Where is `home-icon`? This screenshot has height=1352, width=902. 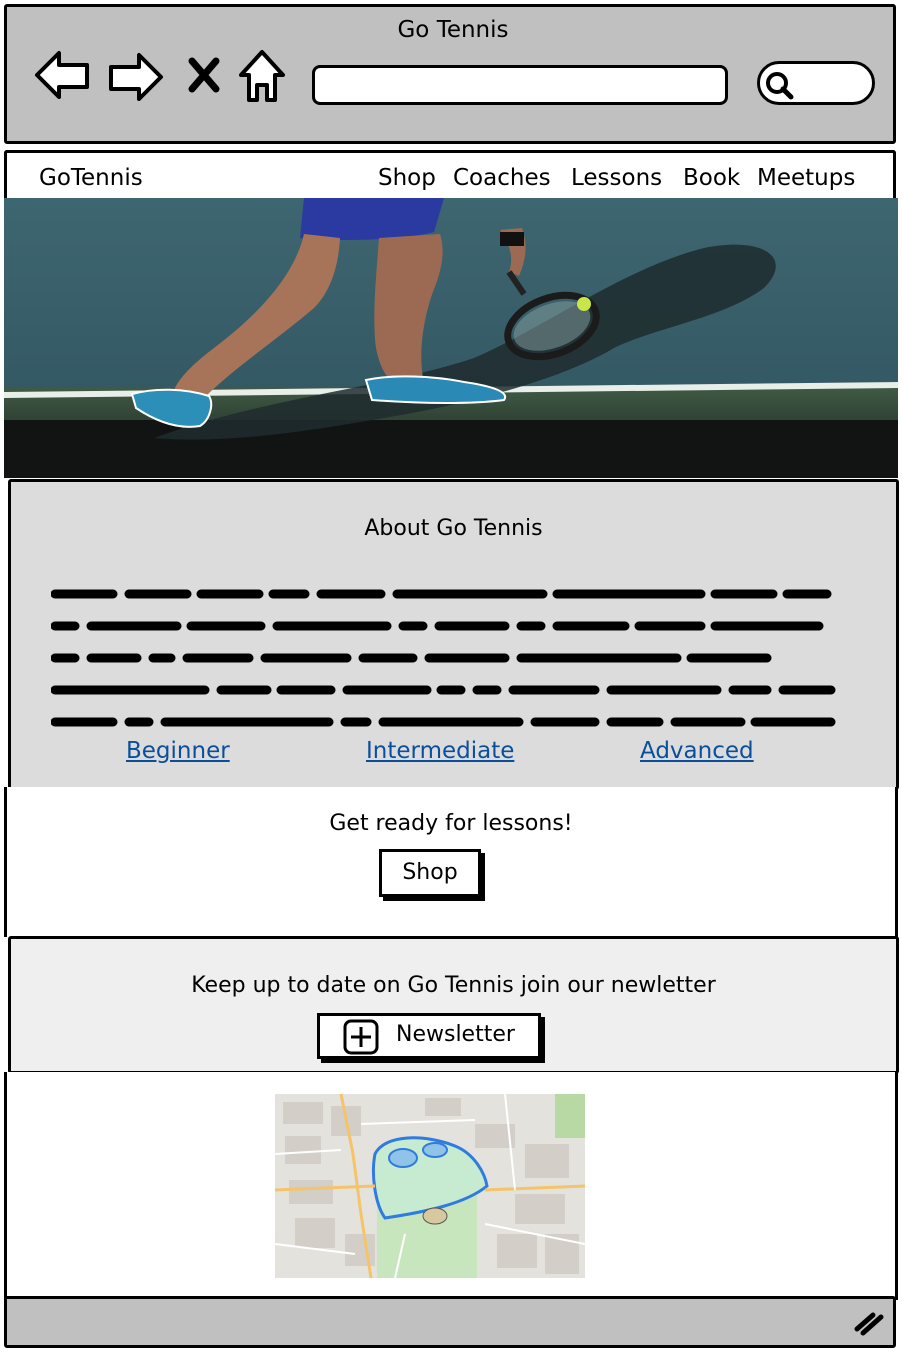
home-icon is located at coordinates (262, 76).